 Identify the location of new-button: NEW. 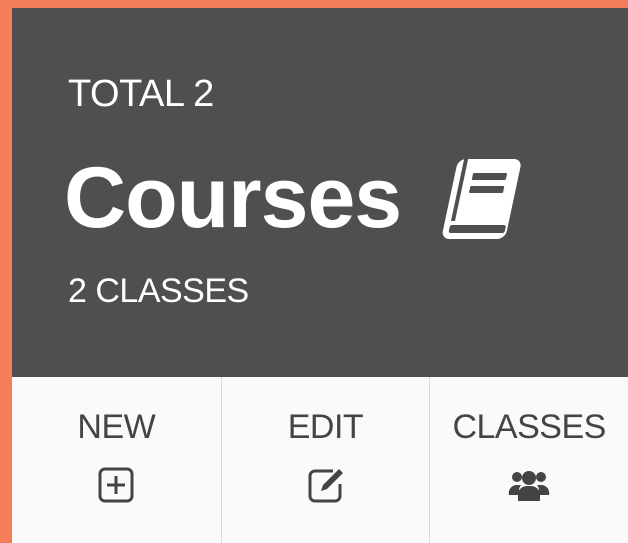
(116, 460).